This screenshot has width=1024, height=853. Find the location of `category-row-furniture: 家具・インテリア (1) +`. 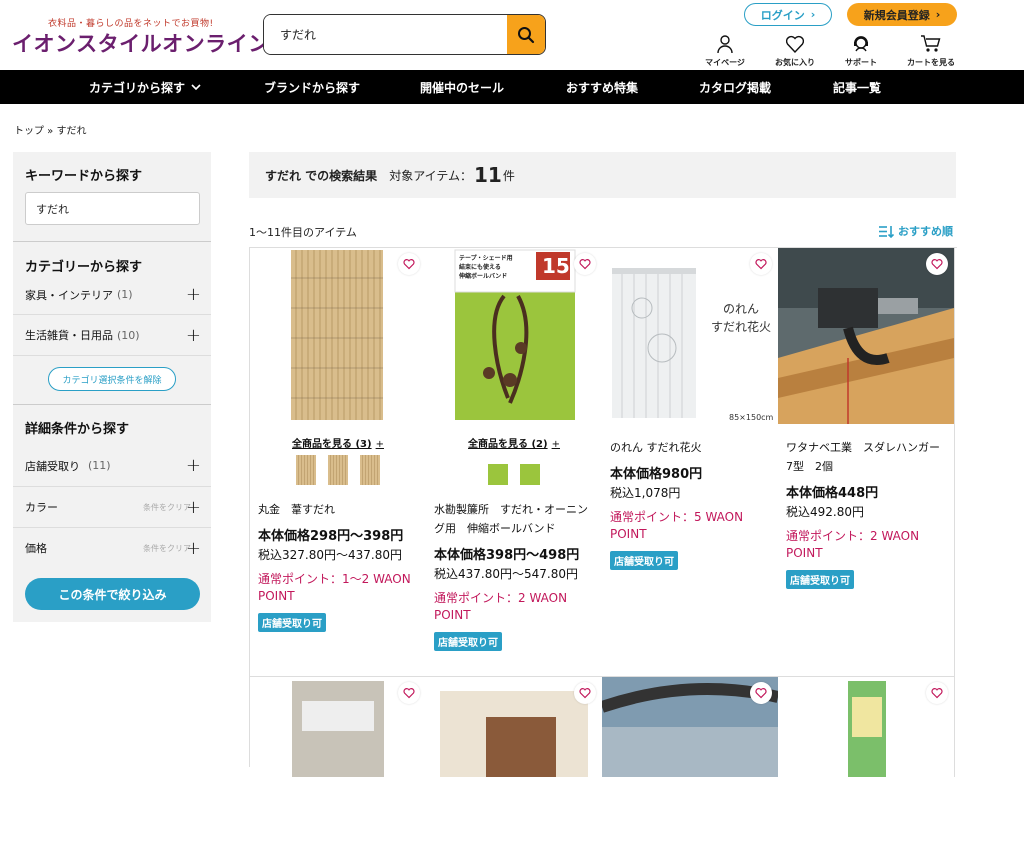

category-row-furniture: 家具・インテリア (1) + is located at coordinates (112, 294).